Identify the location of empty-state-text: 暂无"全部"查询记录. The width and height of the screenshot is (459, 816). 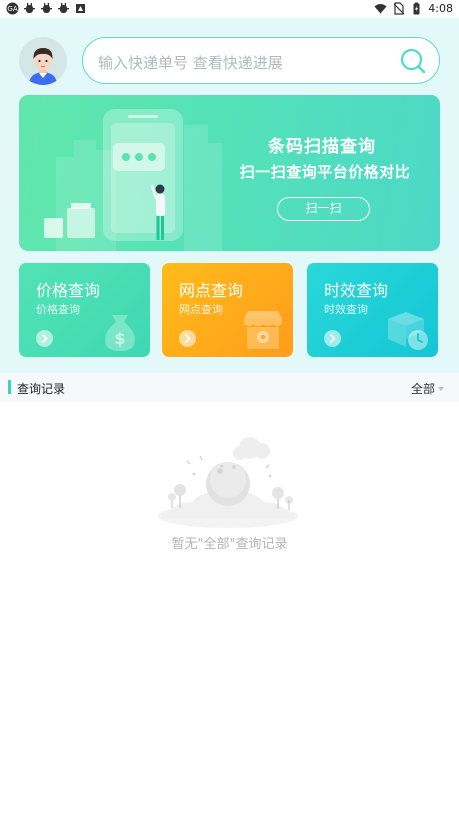
(229, 544).